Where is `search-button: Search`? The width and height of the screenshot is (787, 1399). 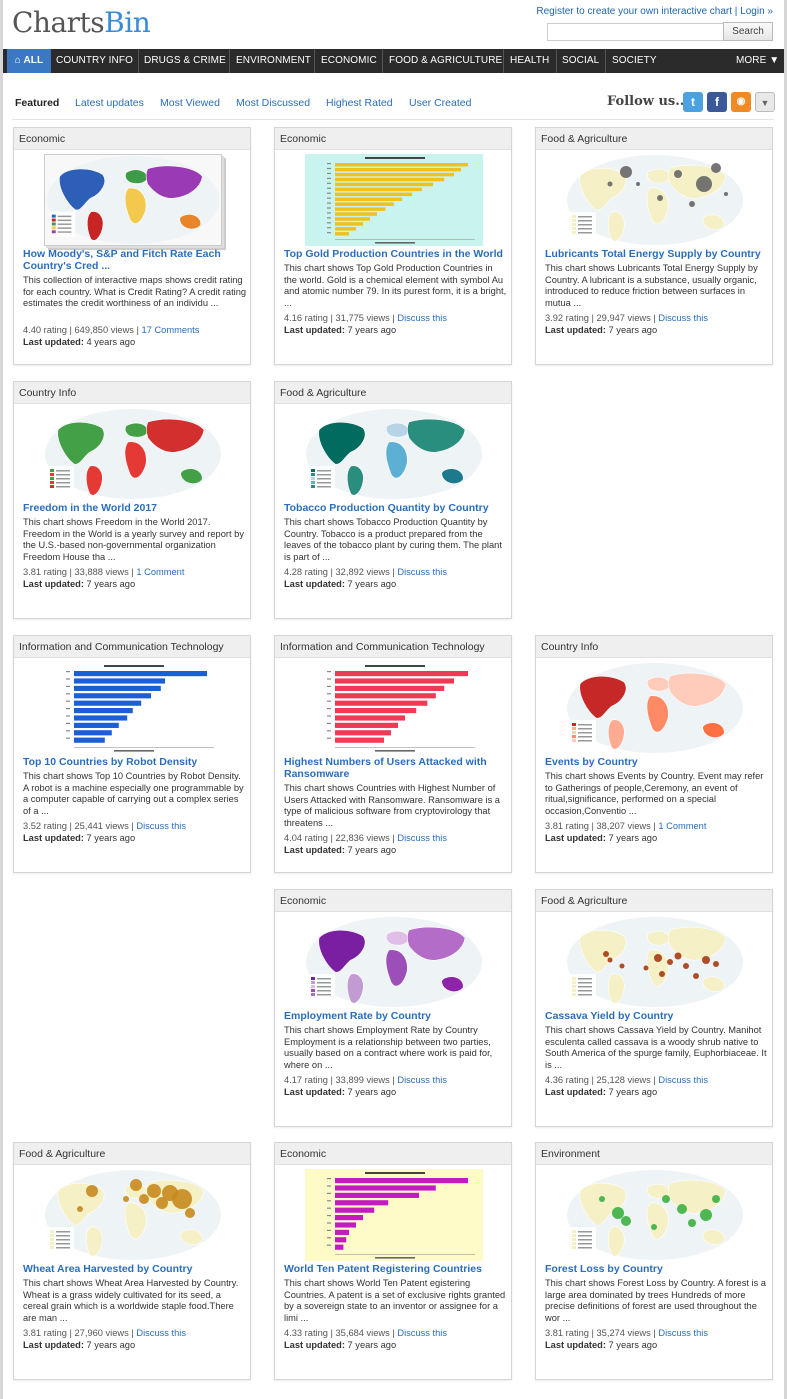
search-button: Search is located at coordinates (748, 31).